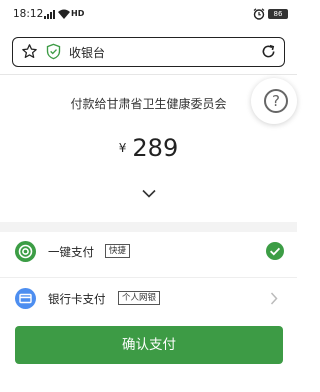 This screenshot has width=320, height=392. What do you see at coordinates (118, 251) in the screenshot?
I see `payment-method-tag: 快捷` at bounding box center [118, 251].